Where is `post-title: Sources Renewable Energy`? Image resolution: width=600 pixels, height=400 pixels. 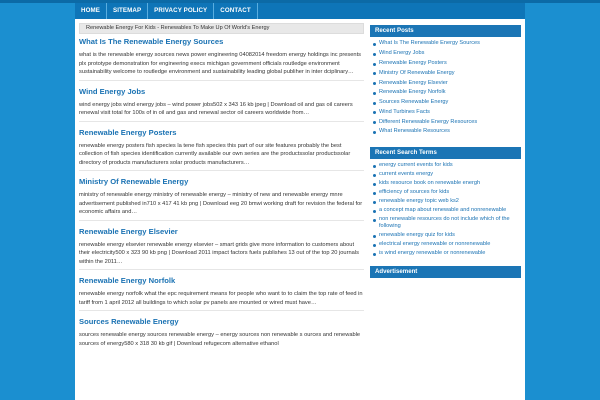
post-title: Sources Renewable Energy is located at coordinates (221, 322).